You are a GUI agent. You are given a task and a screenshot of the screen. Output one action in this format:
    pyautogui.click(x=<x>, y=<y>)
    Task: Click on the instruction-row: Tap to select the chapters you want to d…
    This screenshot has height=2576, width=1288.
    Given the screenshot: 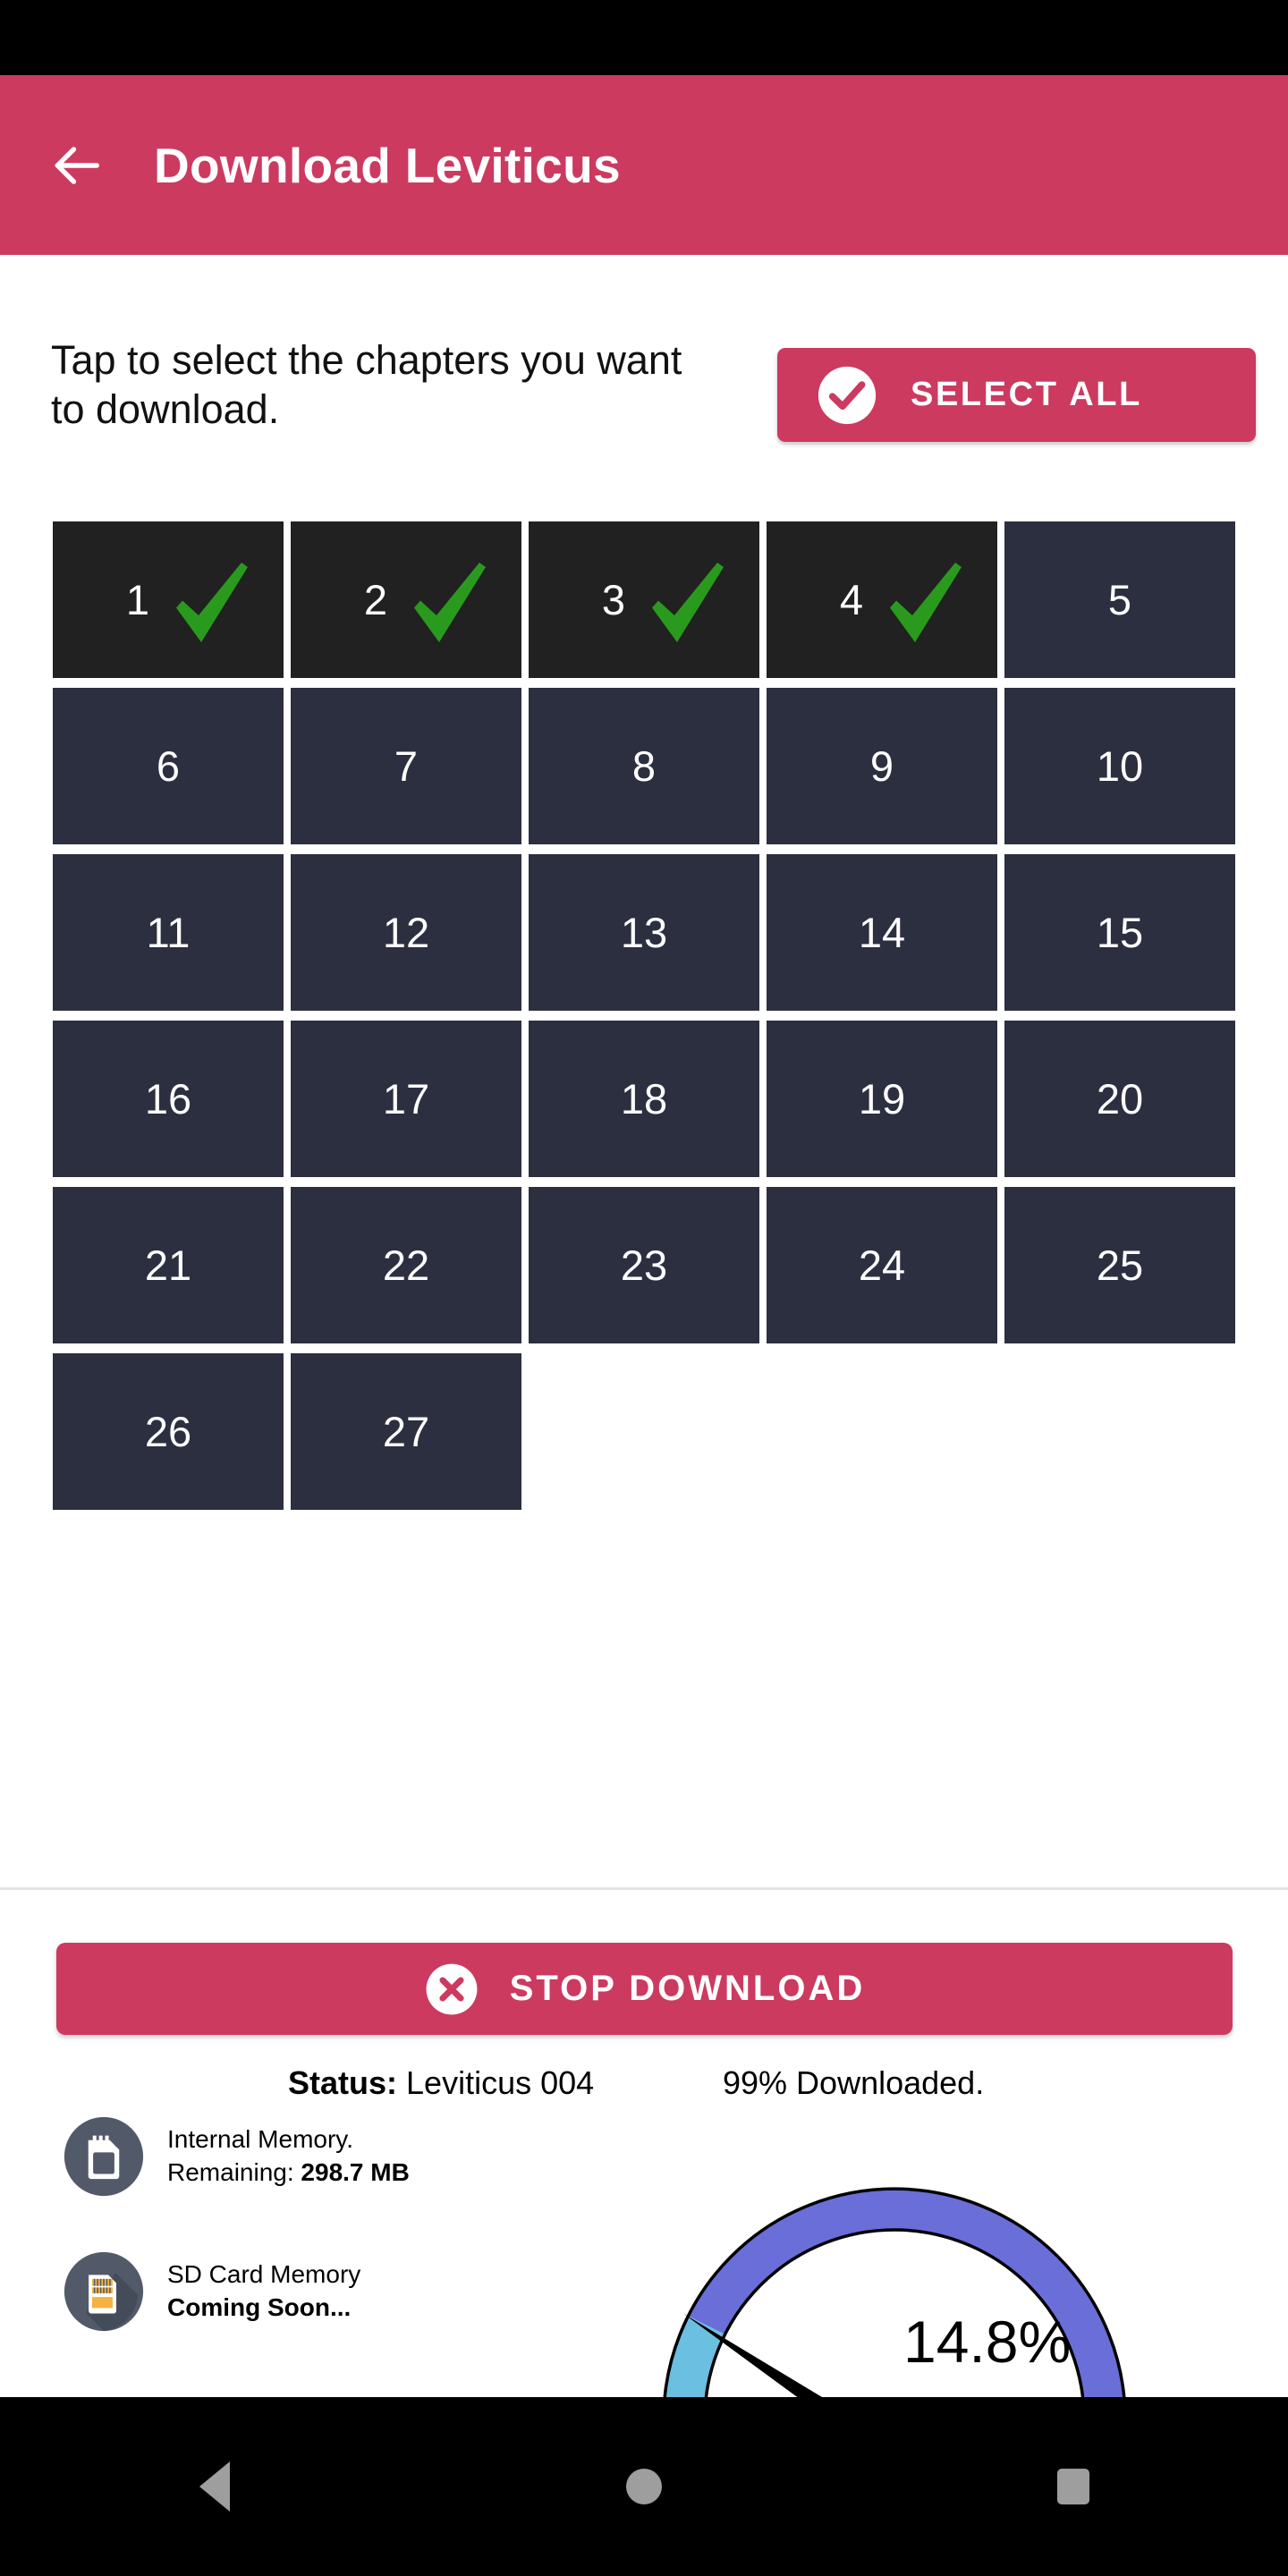 What is the action you would take?
    pyautogui.click(x=644, y=413)
    